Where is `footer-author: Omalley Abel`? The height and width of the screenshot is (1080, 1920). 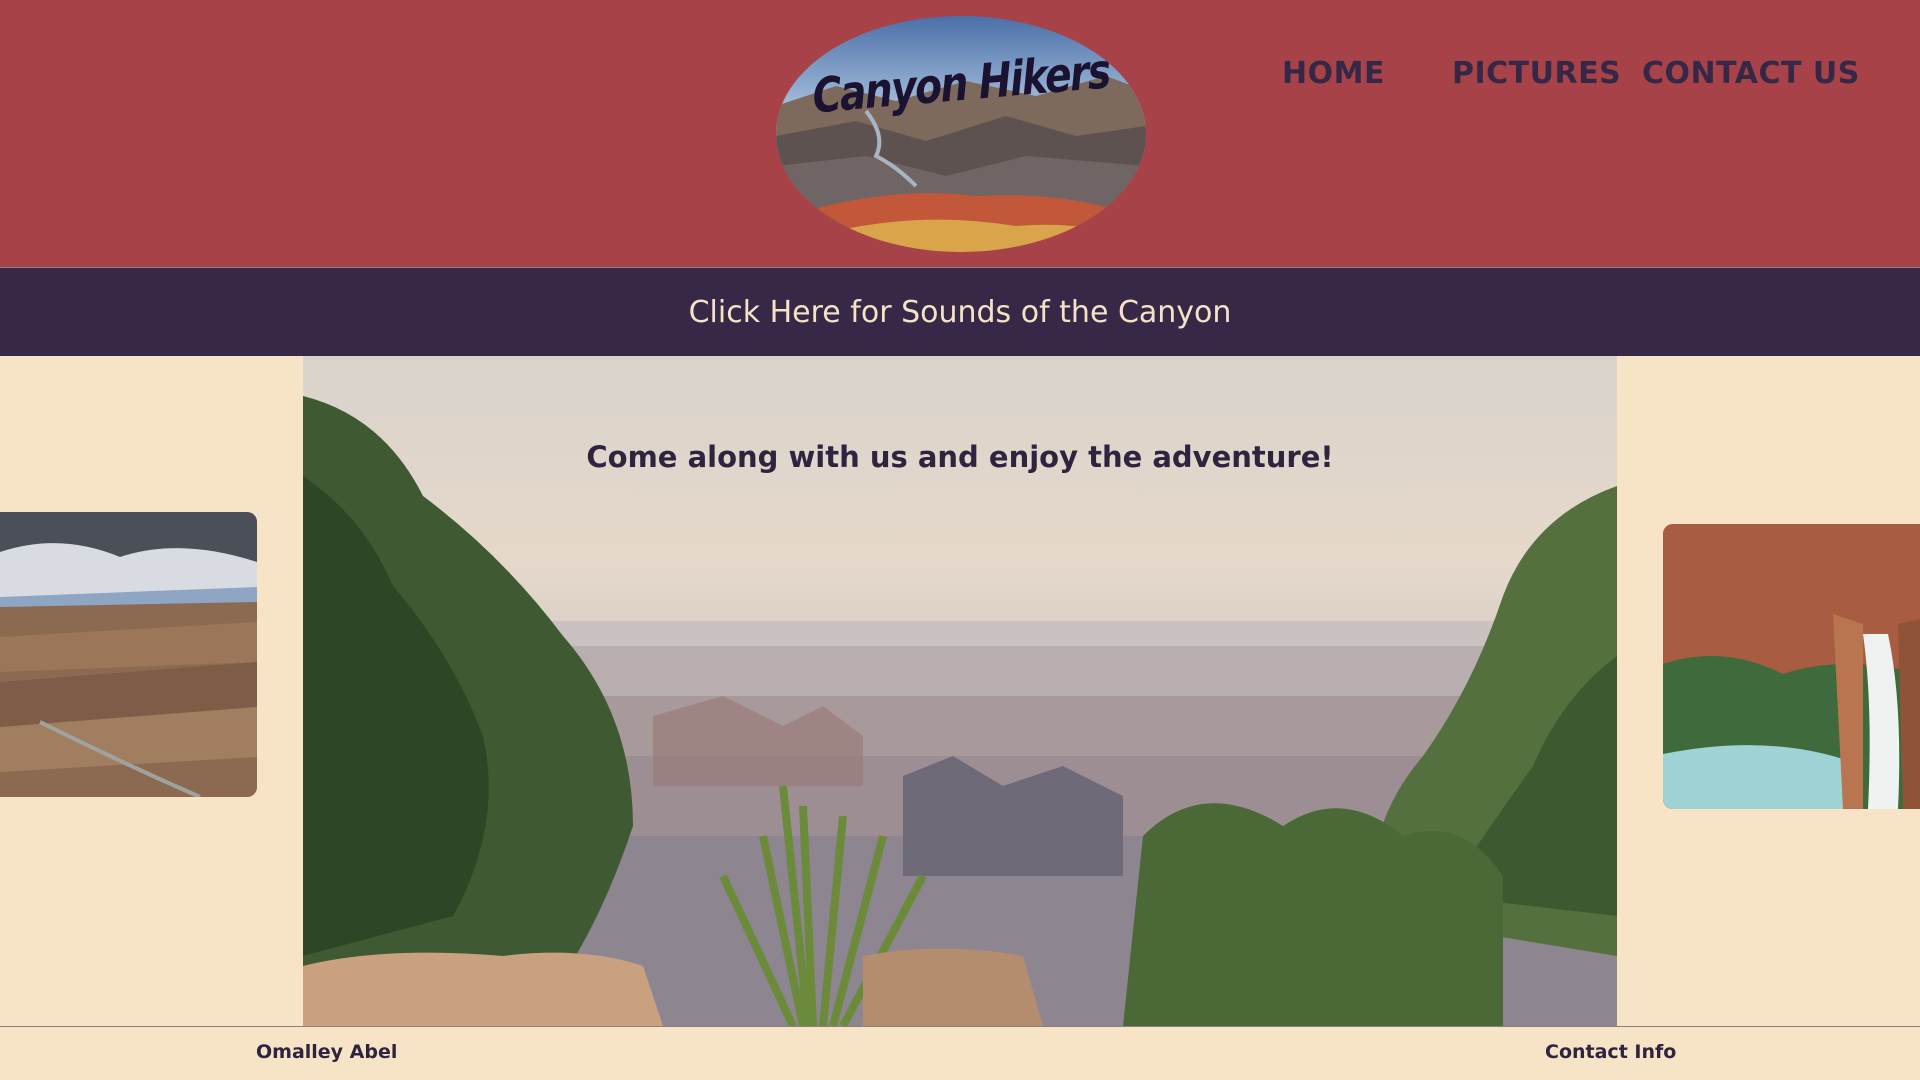 footer-author: Omalley Abel is located at coordinates (327, 1052).